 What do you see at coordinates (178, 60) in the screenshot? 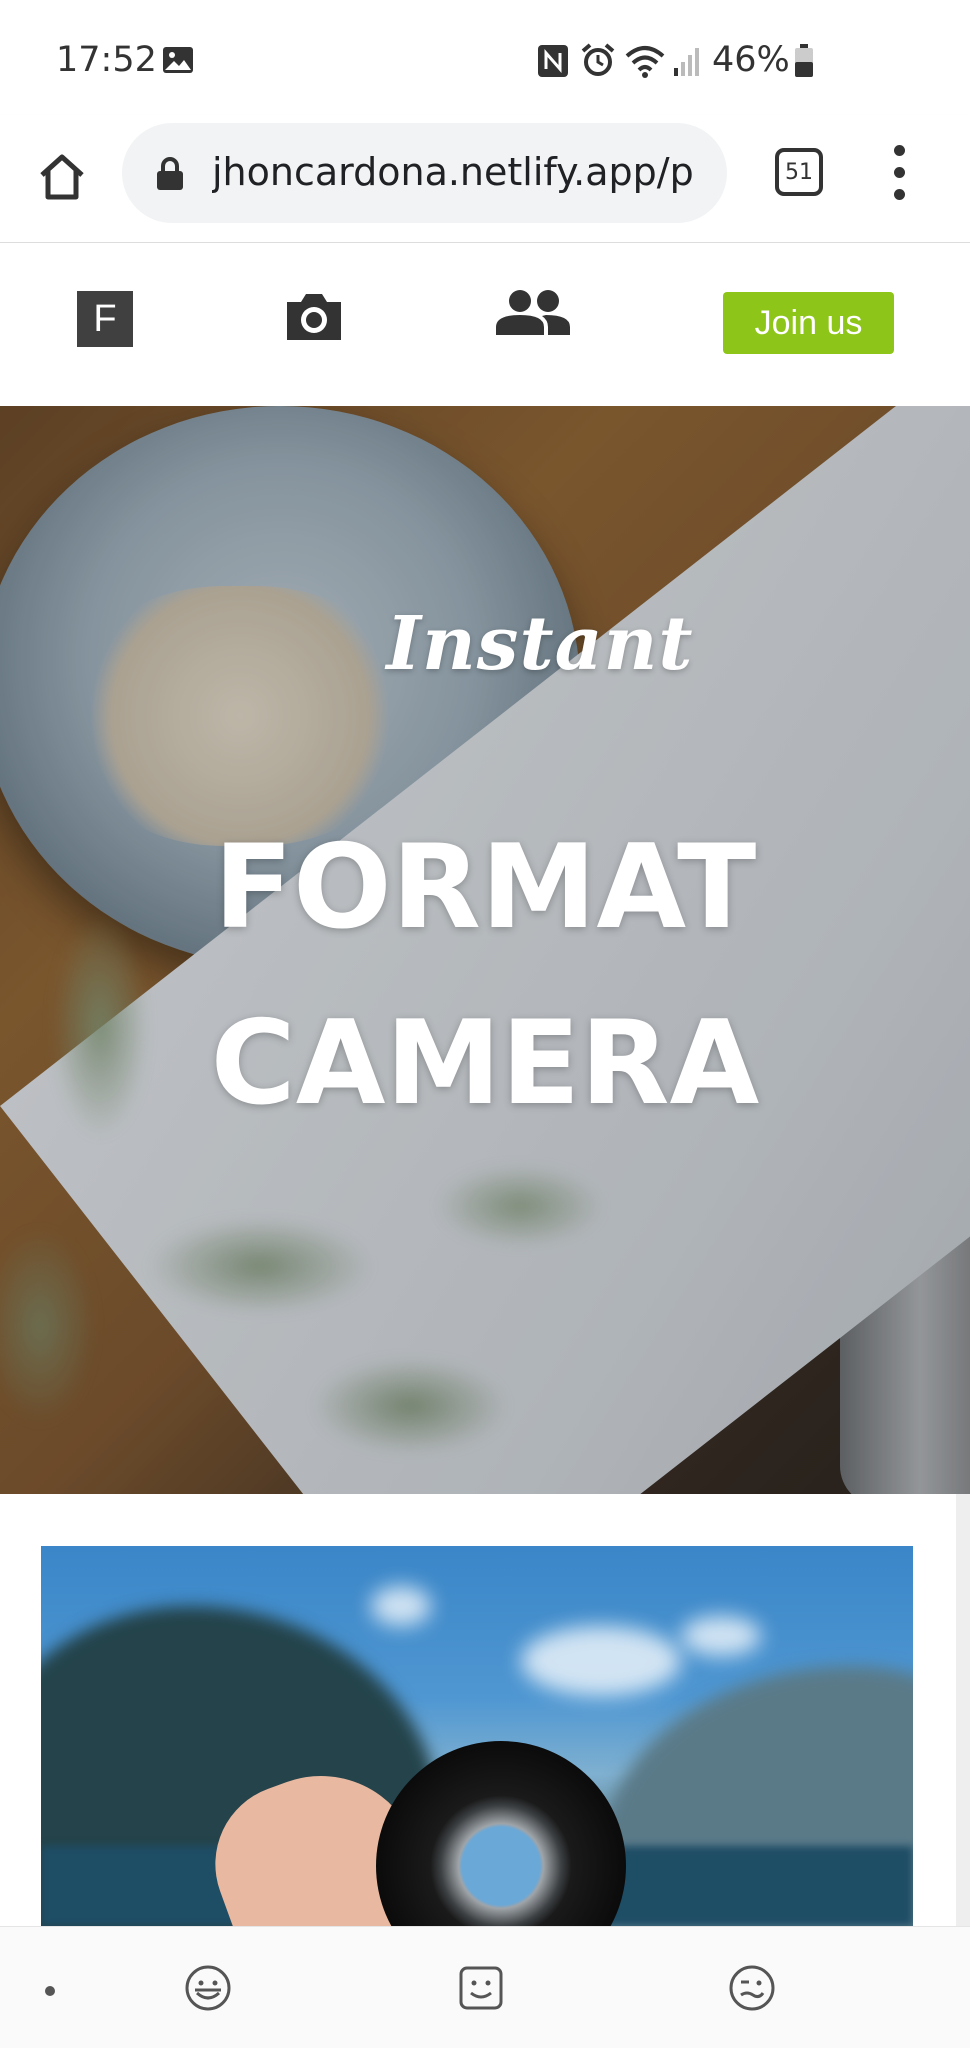
I see `gallery-icon` at bounding box center [178, 60].